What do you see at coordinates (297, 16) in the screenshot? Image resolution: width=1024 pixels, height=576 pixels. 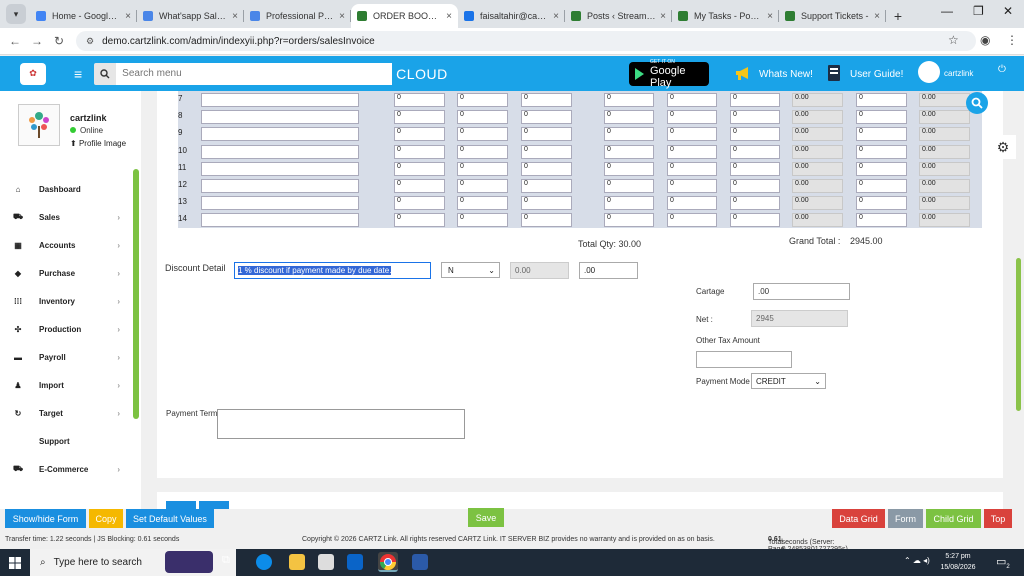 I see `browser-tab: Professional Packa ×` at bounding box center [297, 16].